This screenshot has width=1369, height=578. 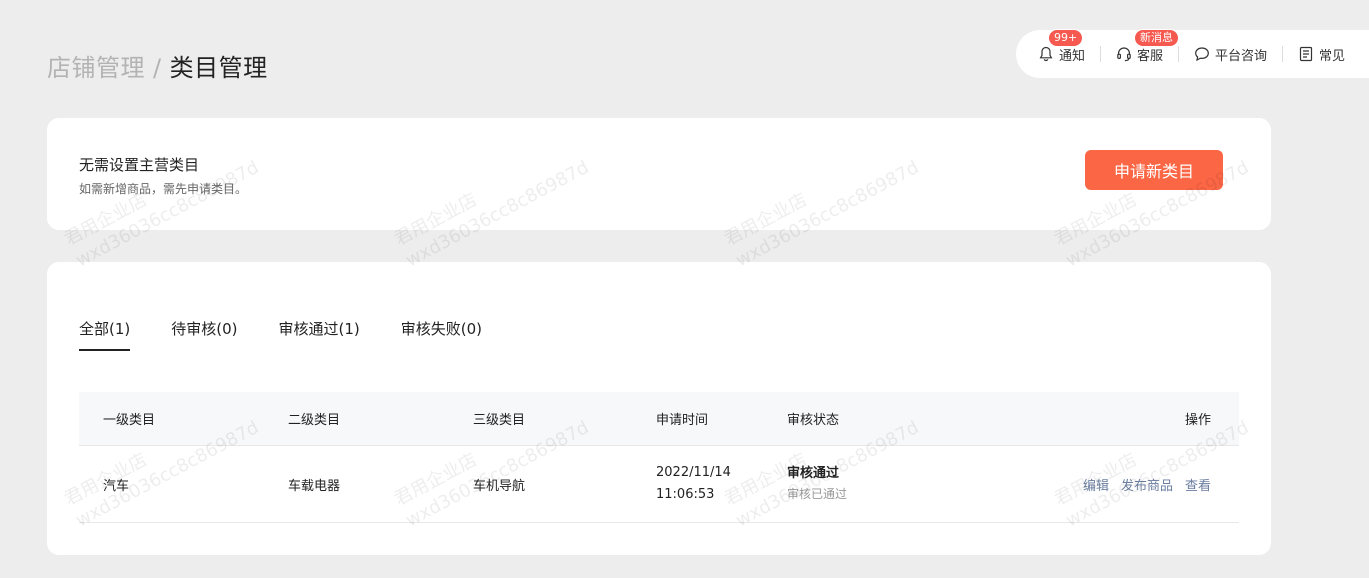 I want to click on breadcrumb-parent: 店铺管理, so click(x=96, y=68).